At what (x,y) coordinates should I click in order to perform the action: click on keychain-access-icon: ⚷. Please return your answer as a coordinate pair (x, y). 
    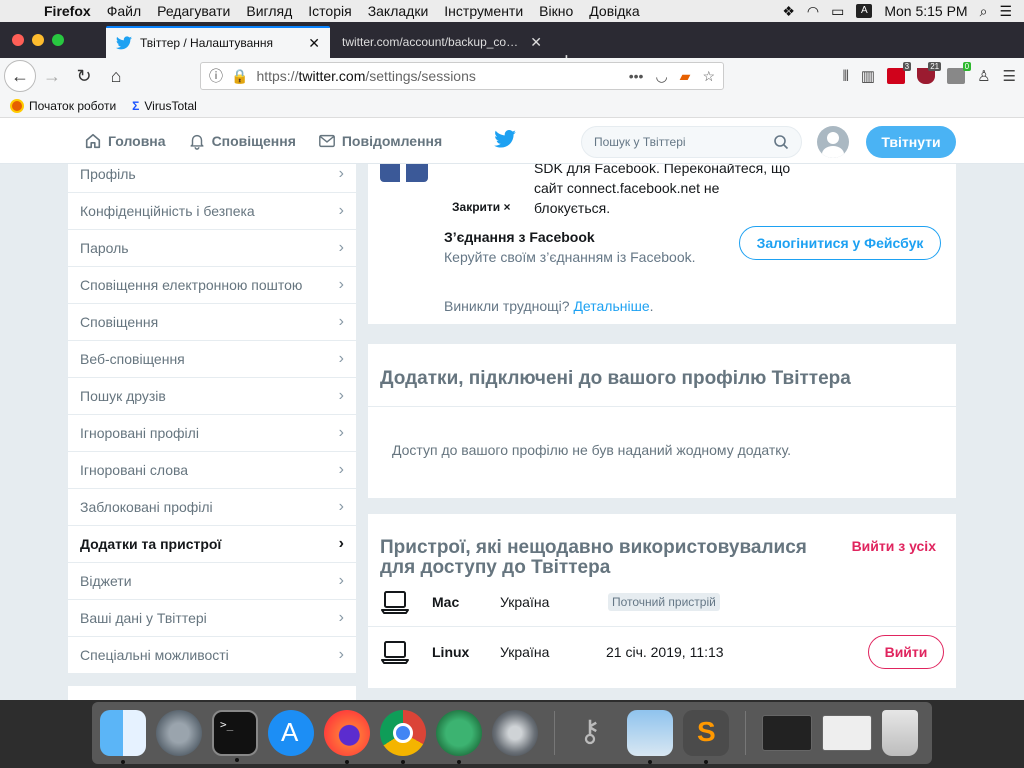
    Looking at the image, I should click on (594, 733).